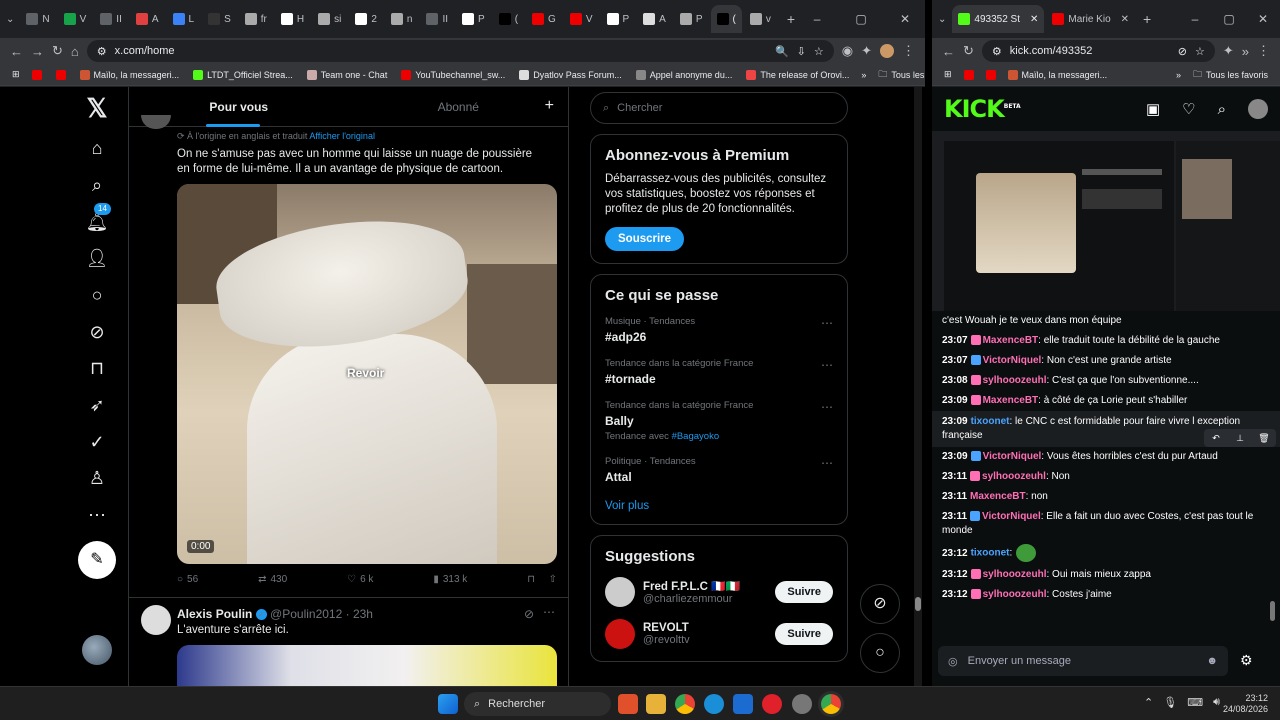 The height and width of the screenshot is (720, 1280). What do you see at coordinates (1148, 702) in the screenshot?
I see `chevron-up-icon: ⌃` at bounding box center [1148, 702].